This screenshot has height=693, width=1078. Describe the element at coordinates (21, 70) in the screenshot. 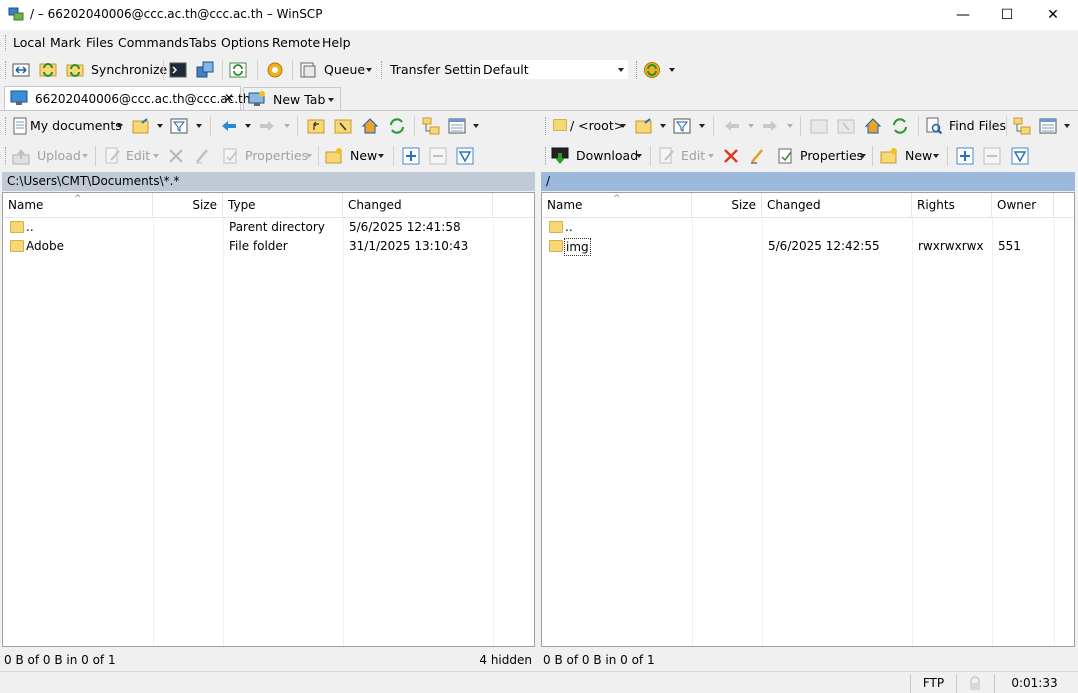

I see `compare-directories-icon` at that location.